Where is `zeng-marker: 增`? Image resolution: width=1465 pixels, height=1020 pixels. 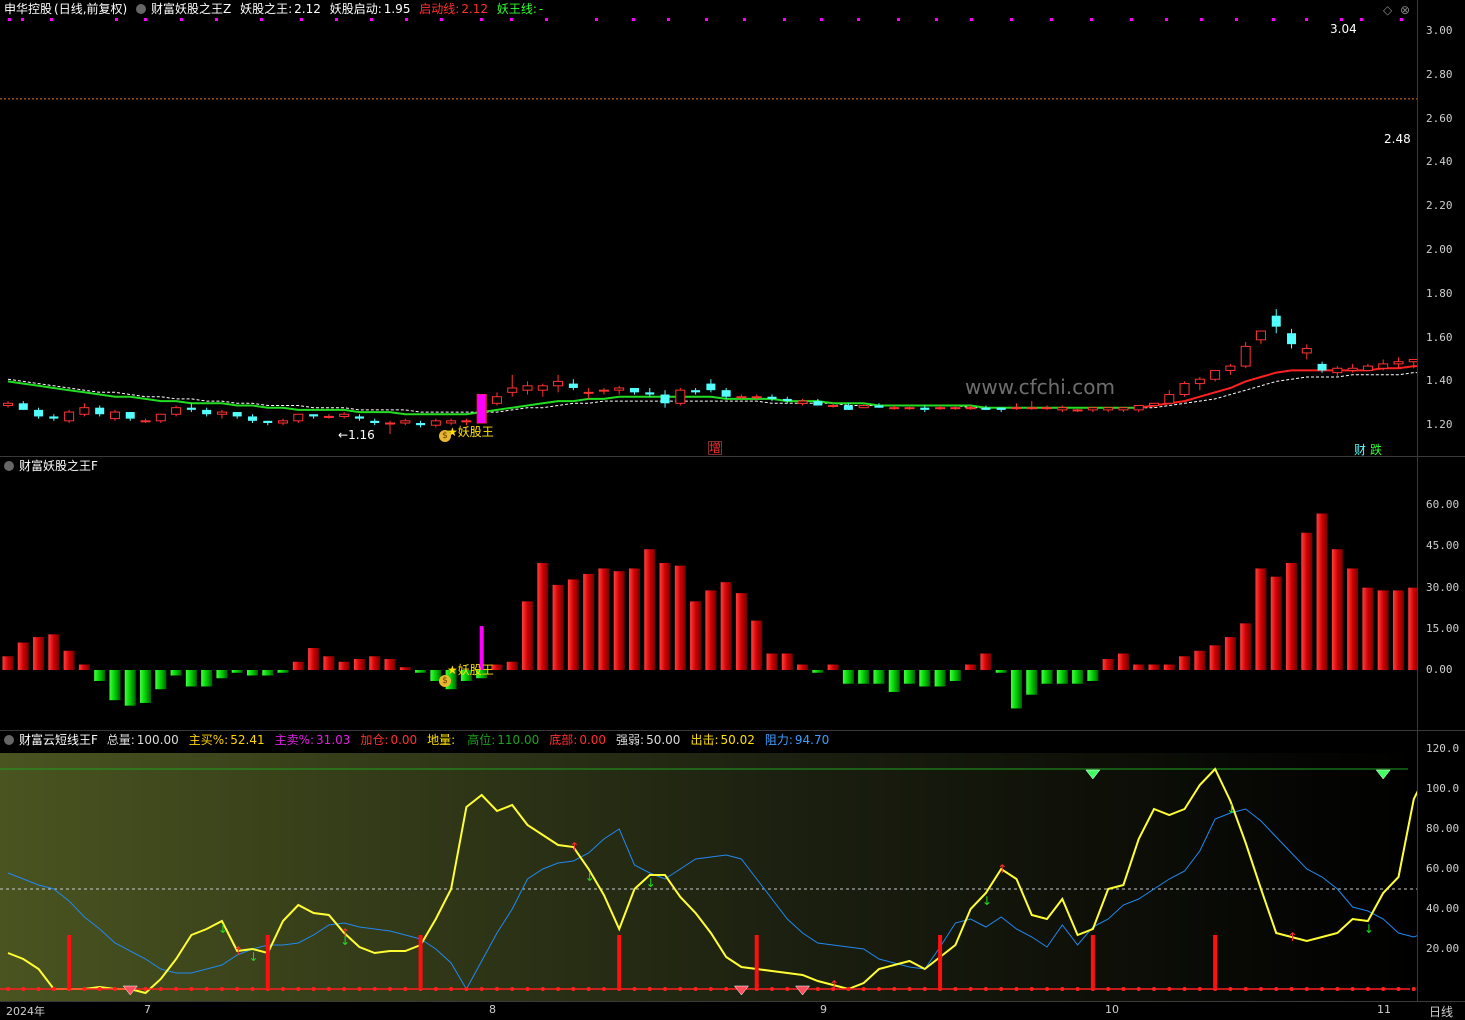
zeng-marker: 增 is located at coordinates (715, 448).